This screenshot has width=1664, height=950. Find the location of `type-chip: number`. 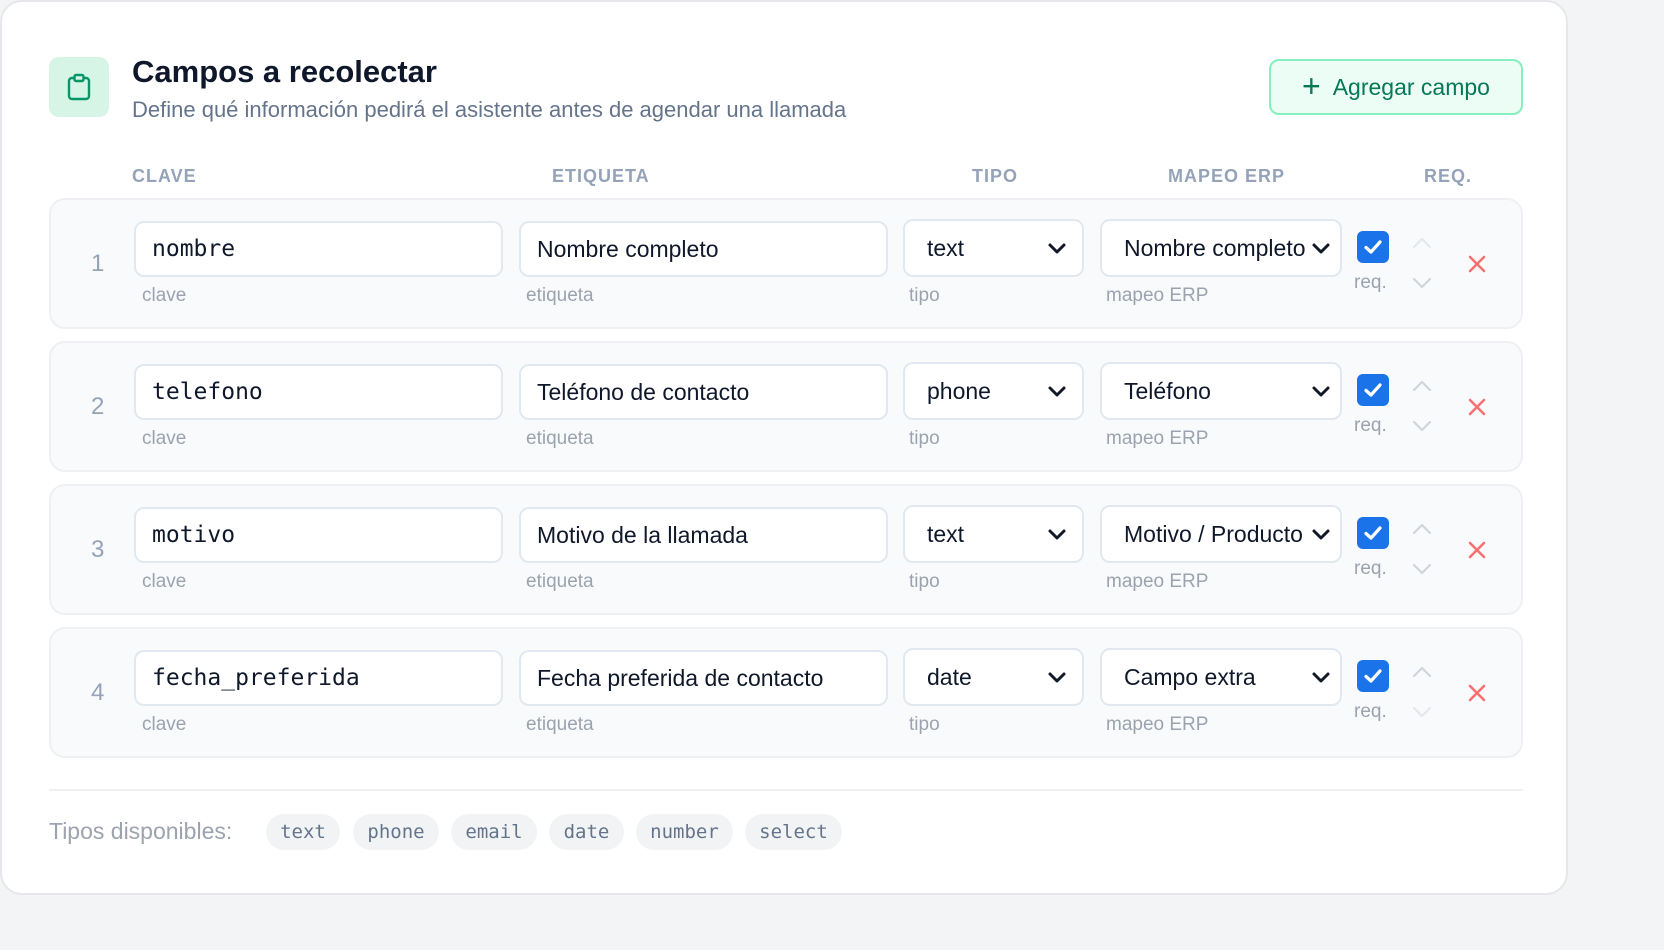

type-chip: number is located at coordinates (684, 832).